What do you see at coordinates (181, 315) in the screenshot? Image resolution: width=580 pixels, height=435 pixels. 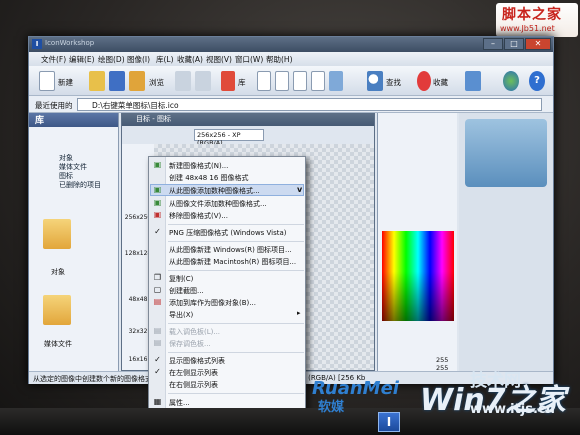 I see `menu-item-export: 导出(X)` at bounding box center [181, 315].